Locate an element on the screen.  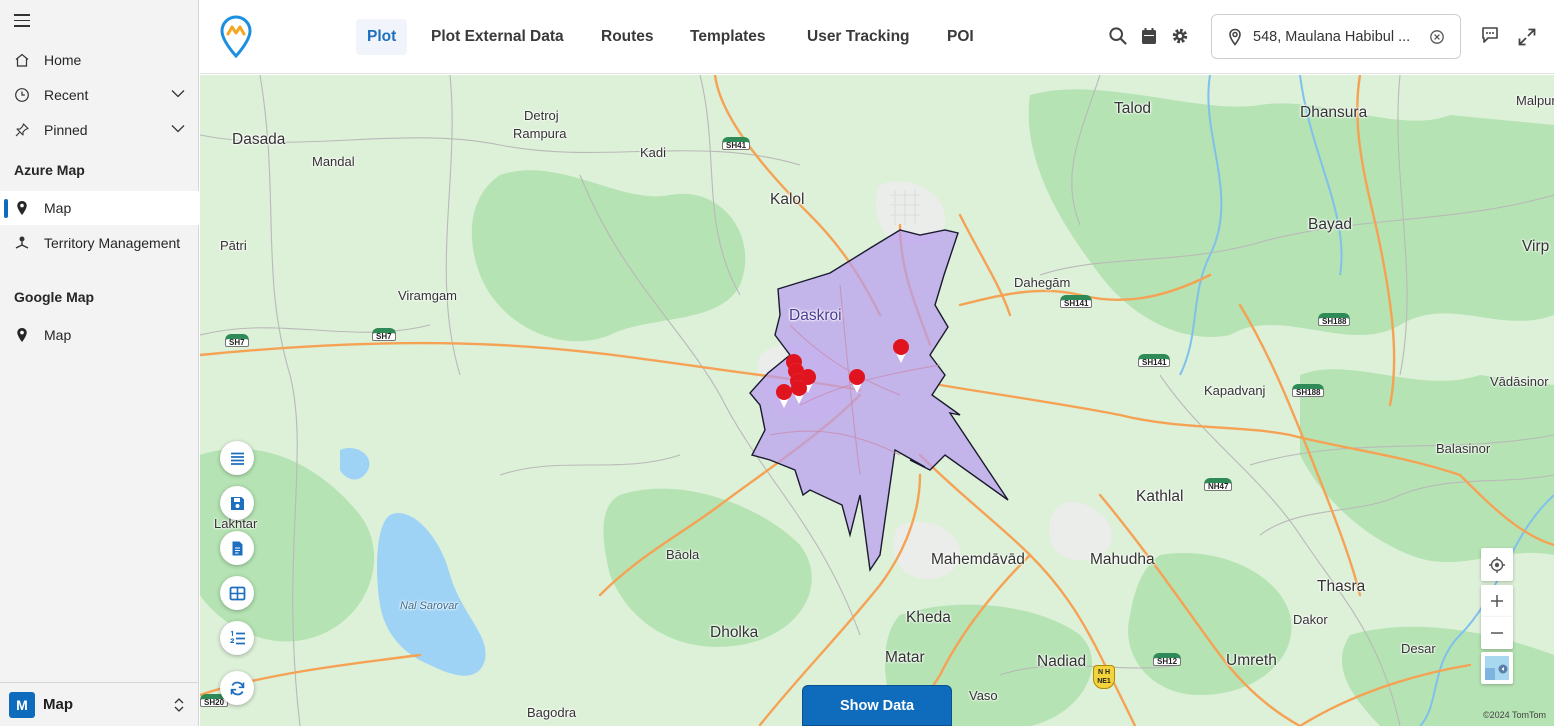
clear-search-icon is located at coordinates (1437, 37).